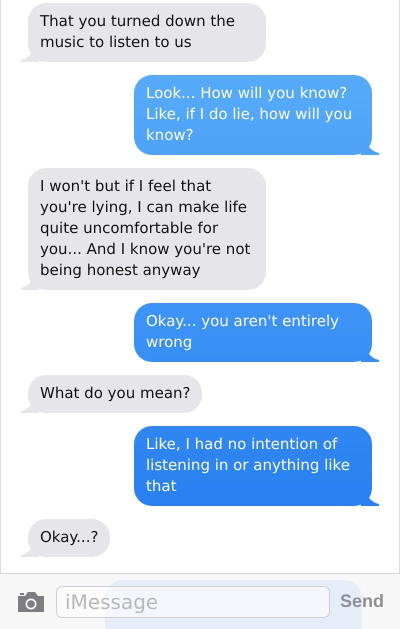  I want to click on message-input-field: iMessage, so click(193, 602).